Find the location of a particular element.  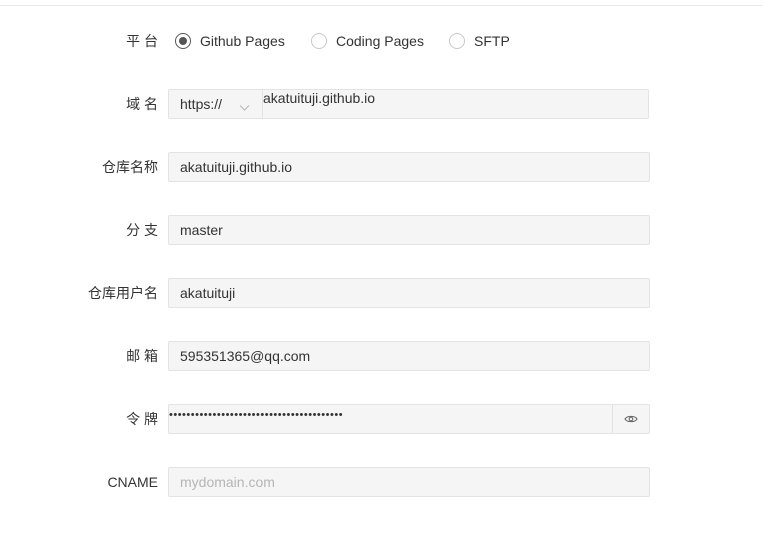

username-value: akatuituji is located at coordinates (208, 293).